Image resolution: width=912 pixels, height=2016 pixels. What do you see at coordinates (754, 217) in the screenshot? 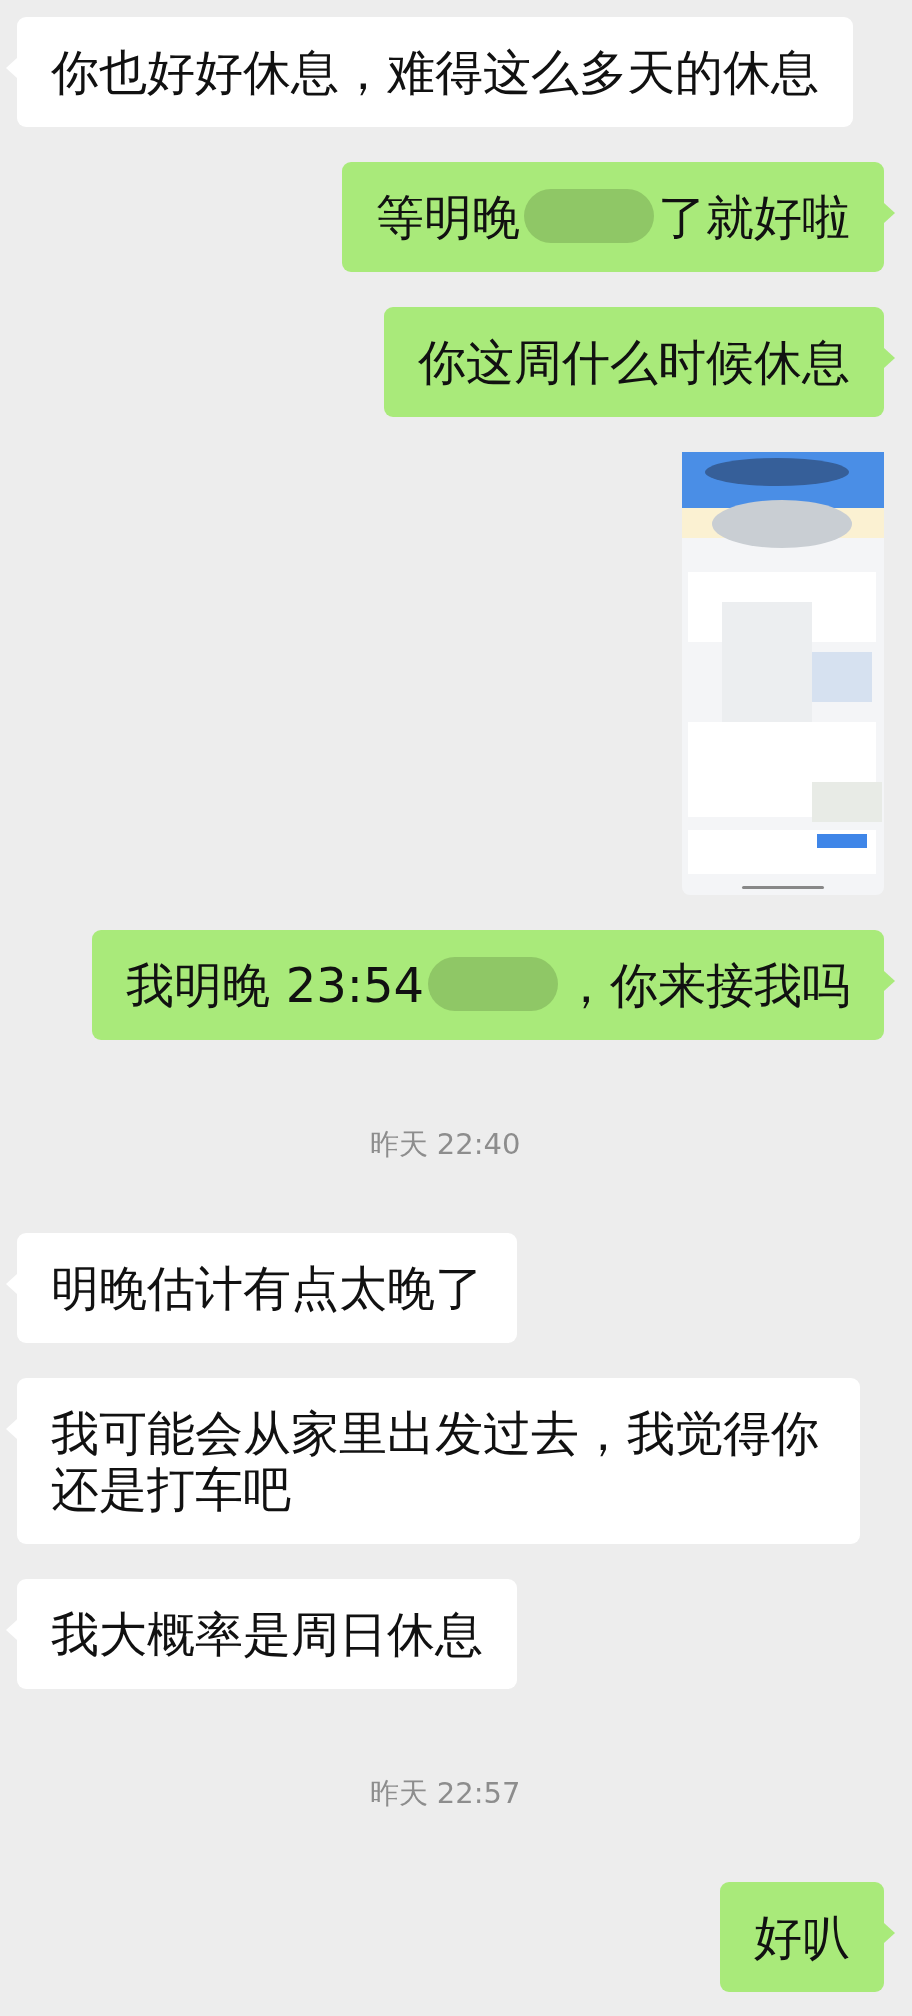
I see `message-text: 了就好啦` at bounding box center [754, 217].